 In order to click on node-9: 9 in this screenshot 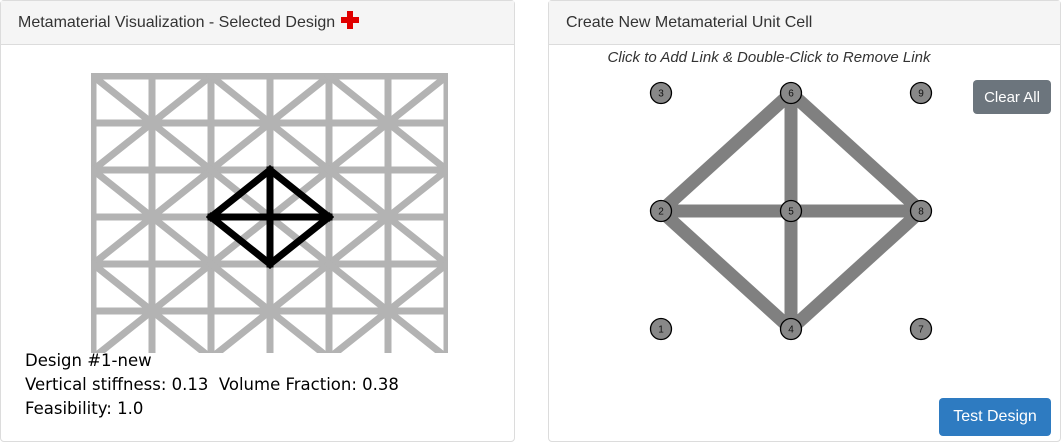, I will do `click(921, 93)`.